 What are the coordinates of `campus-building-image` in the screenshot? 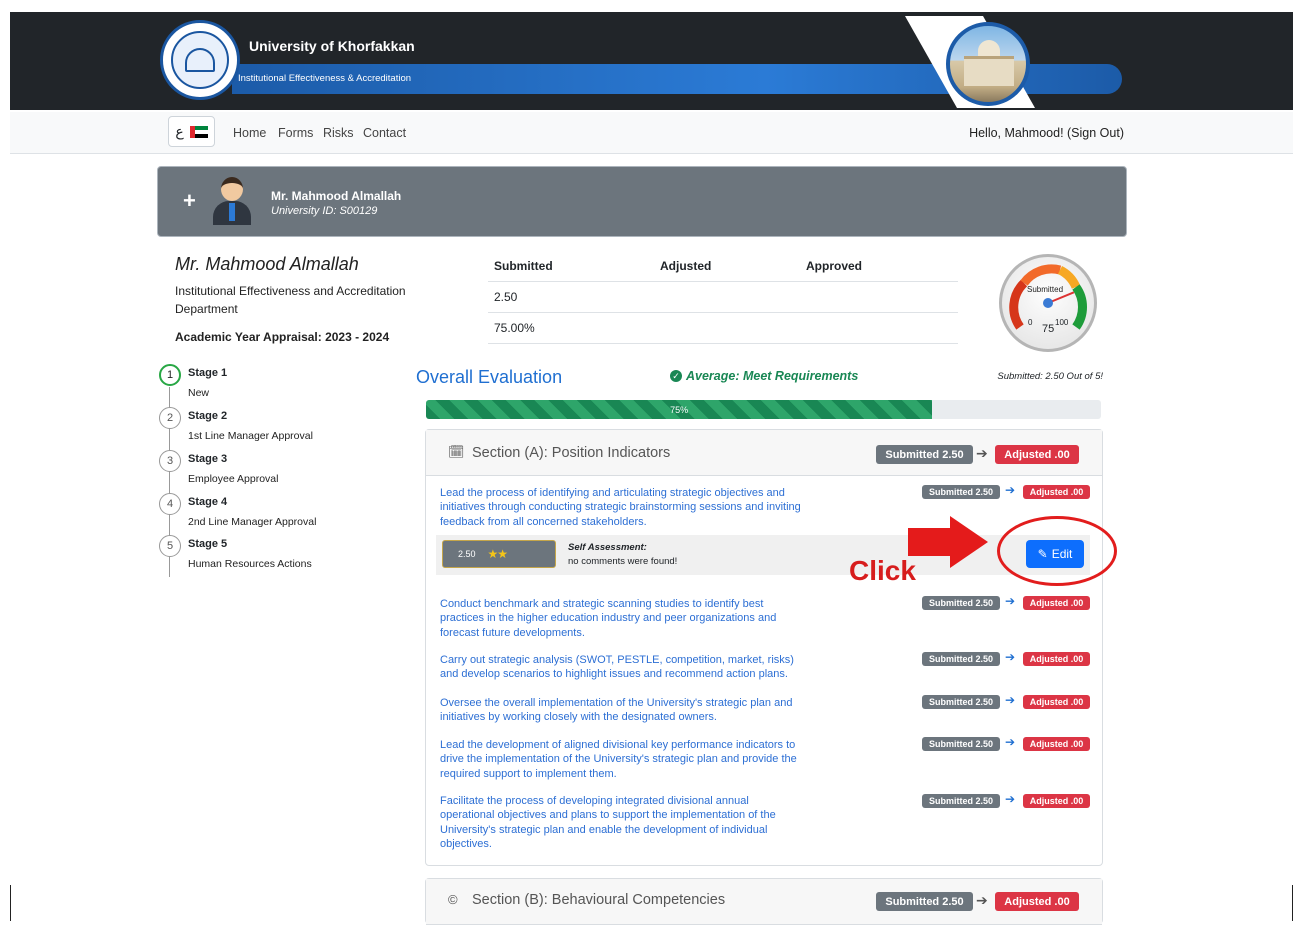 It's located at (988, 64).